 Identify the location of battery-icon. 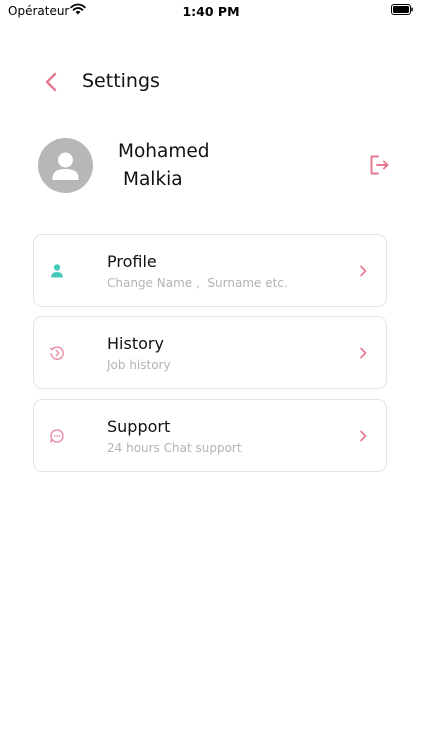
(402, 9).